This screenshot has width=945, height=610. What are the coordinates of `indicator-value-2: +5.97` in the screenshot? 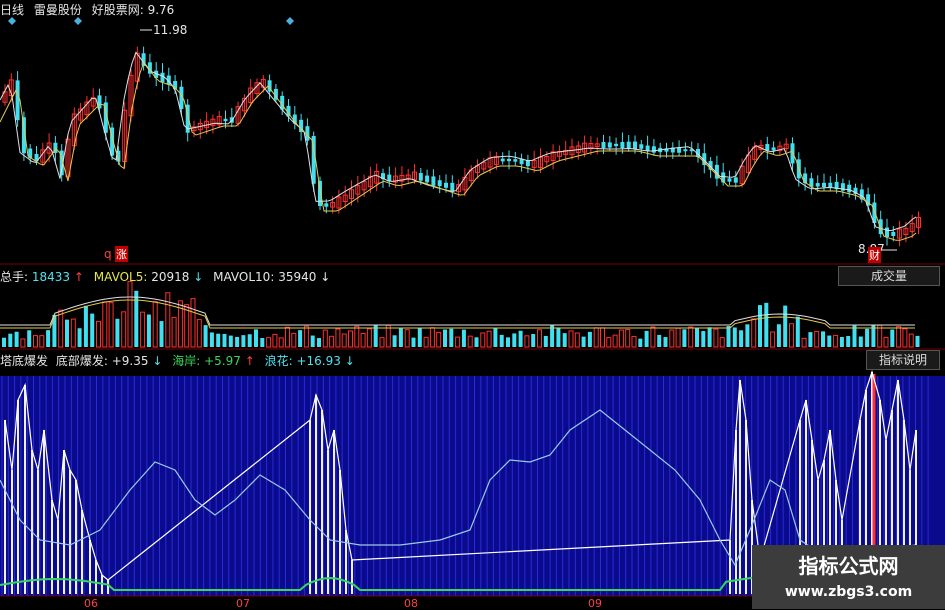 It's located at (222, 361).